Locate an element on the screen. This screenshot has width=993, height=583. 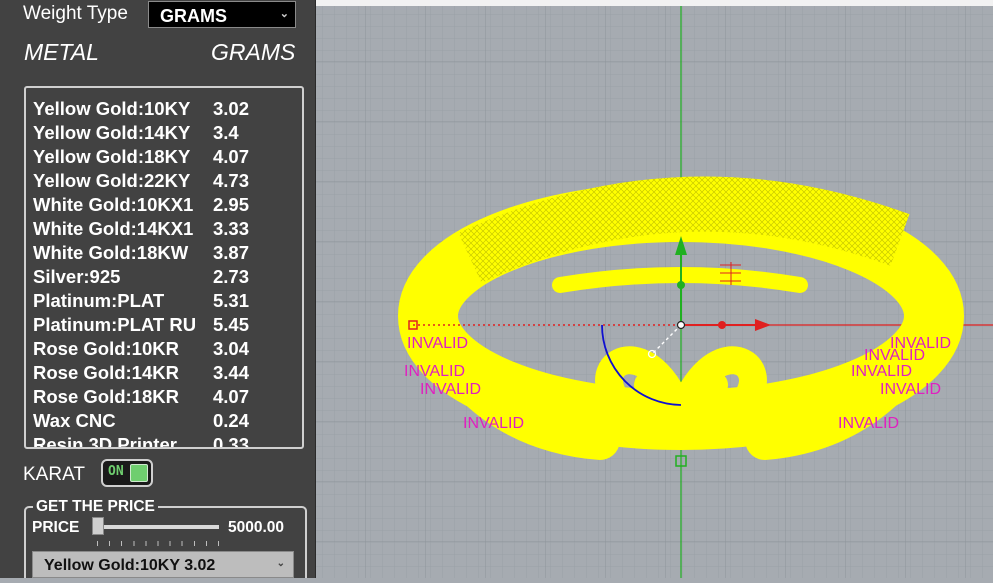
toggle-state-text: ON is located at coordinates (116, 471).